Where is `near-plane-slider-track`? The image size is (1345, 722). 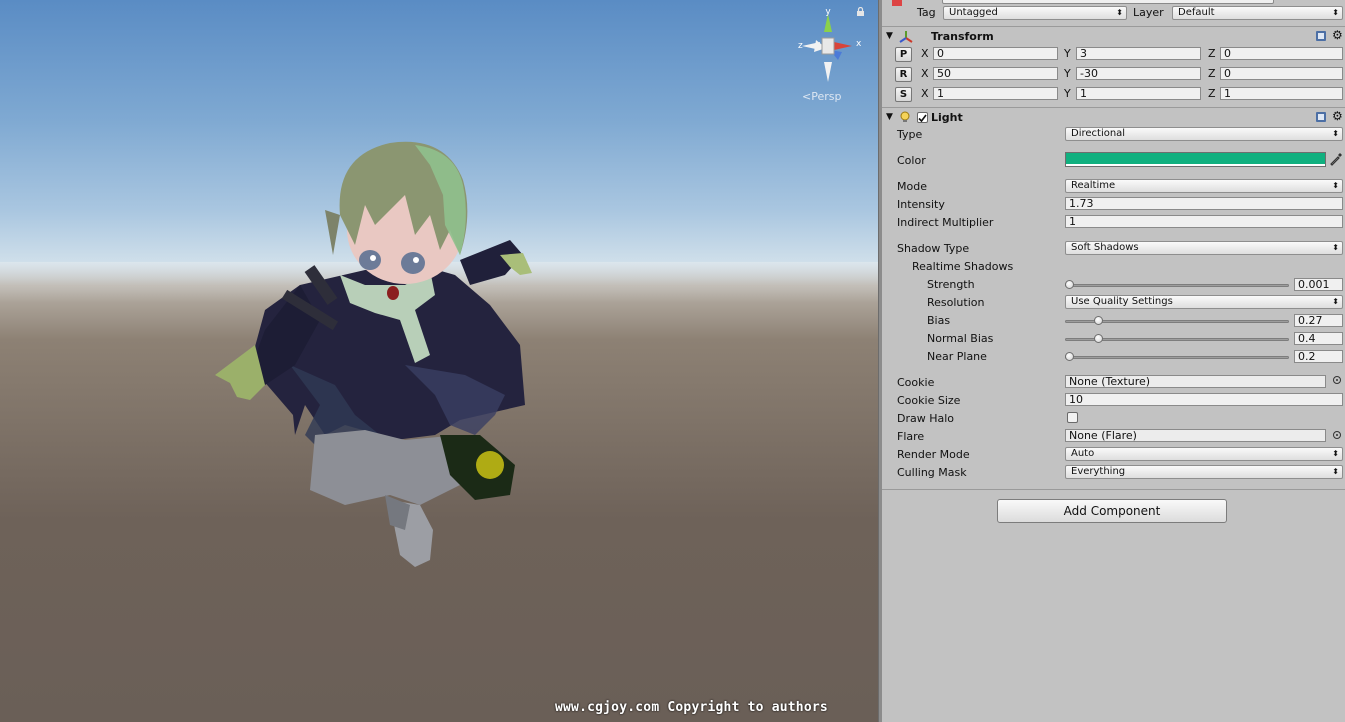 near-plane-slider-track is located at coordinates (1177, 357).